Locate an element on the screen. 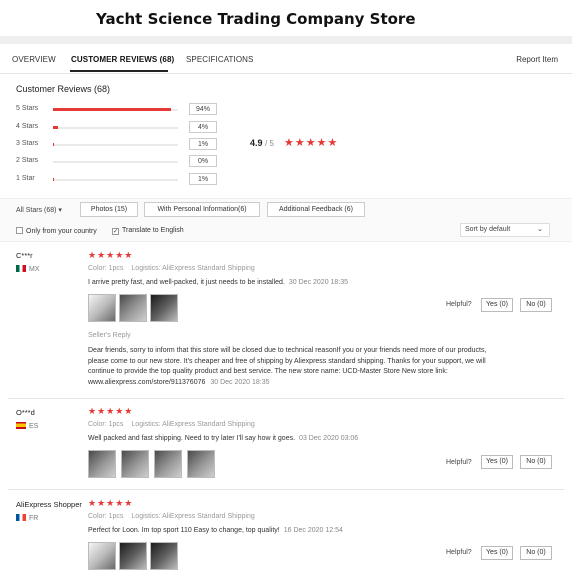 The height and width of the screenshot is (572, 572). spain-flag-icon is located at coordinates (21, 425).